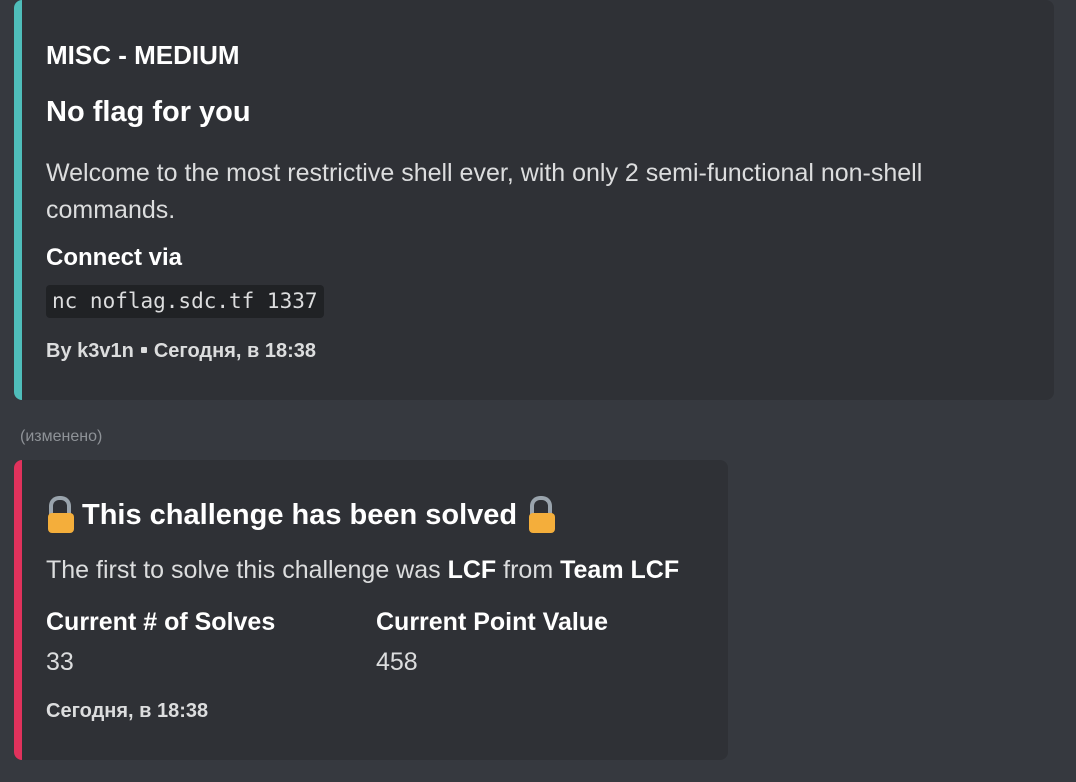  I want to click on separator-dot, so click(143, 350).